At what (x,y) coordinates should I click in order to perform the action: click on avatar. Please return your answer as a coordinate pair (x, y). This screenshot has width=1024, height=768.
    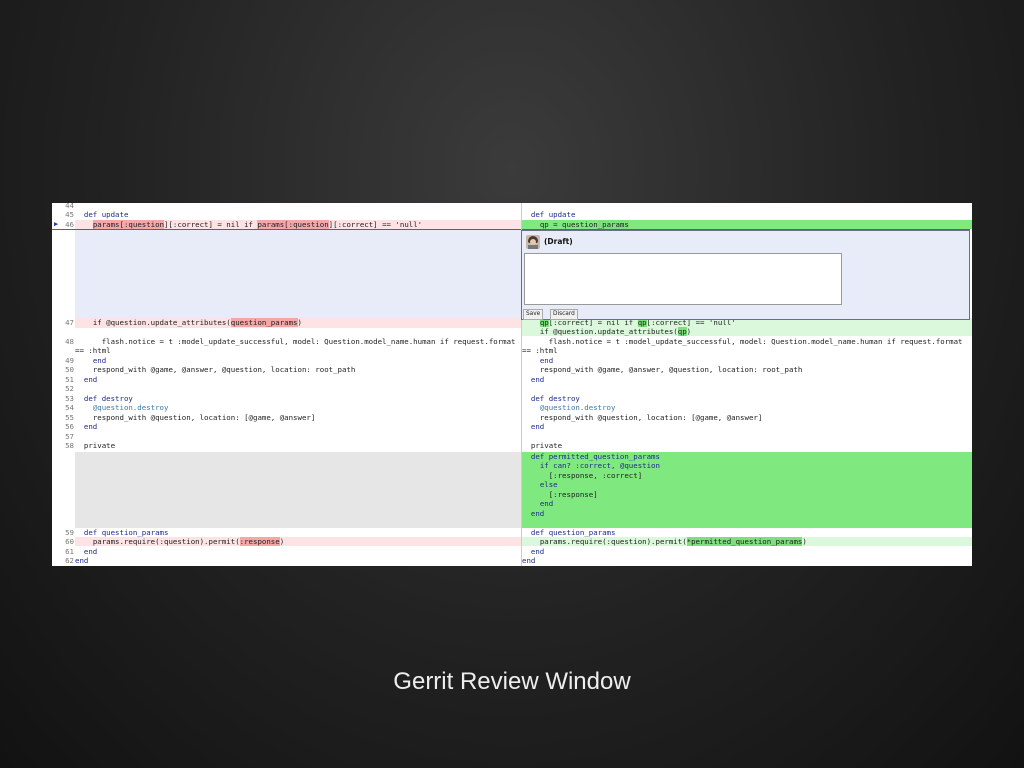
    Looking at the image, I should click on (533, 242).